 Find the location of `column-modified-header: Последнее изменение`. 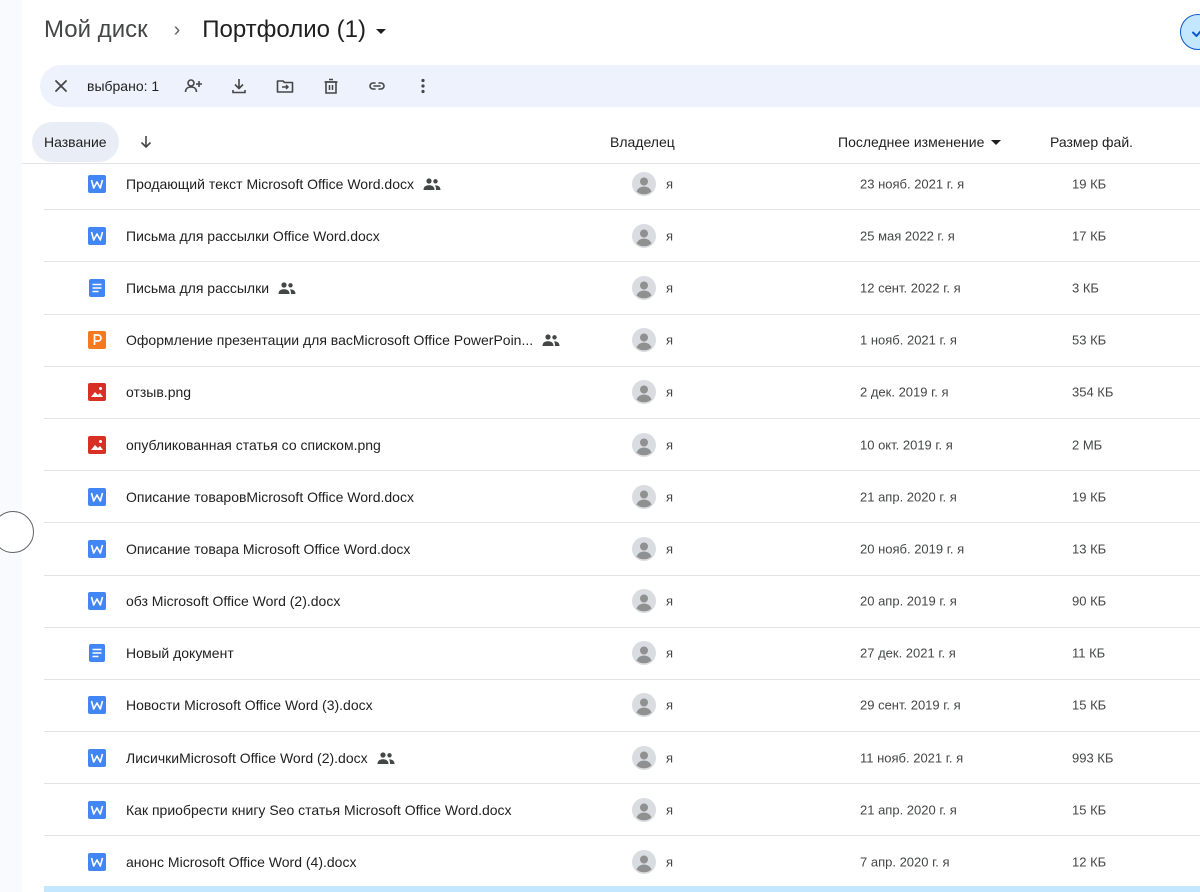

column-modified-header: Последнее изменение is located at coordinates (920, 142).